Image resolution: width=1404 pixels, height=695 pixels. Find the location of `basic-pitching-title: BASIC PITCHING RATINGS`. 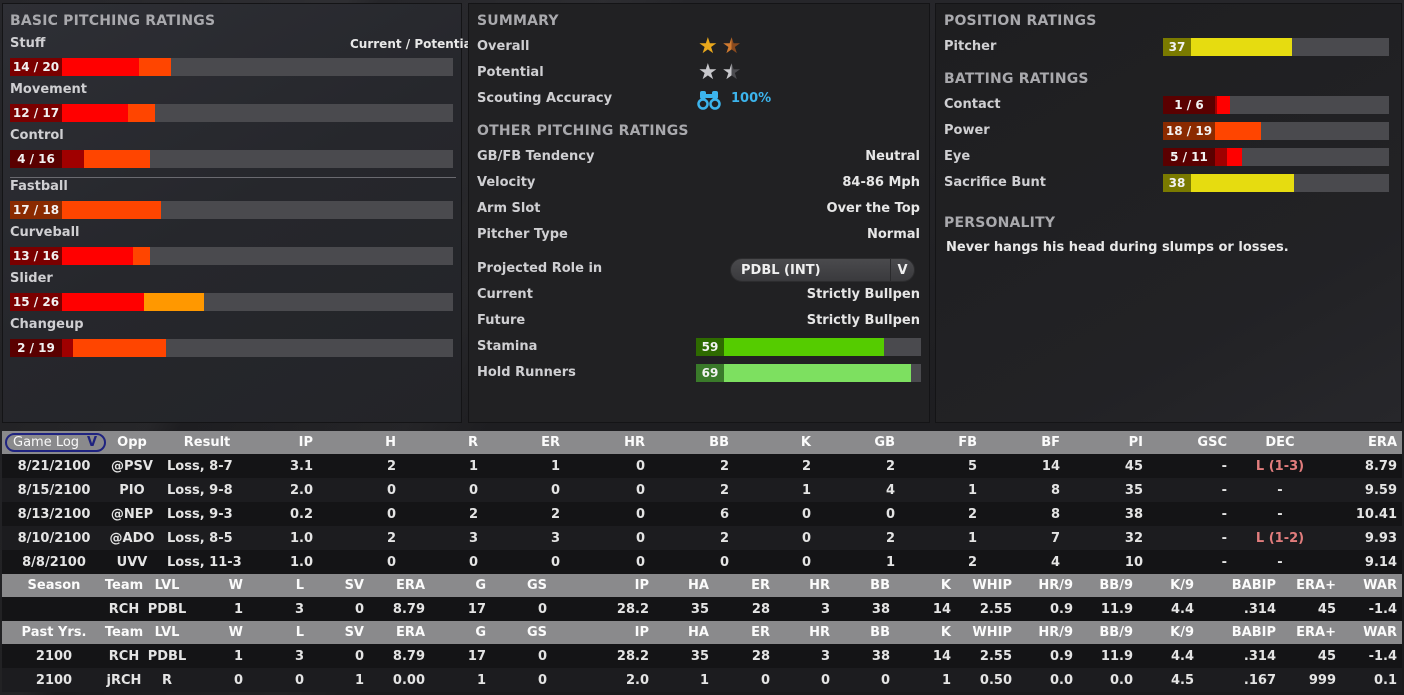

basic-pitching-title: BASIC PITCHING RATINGS is located at coordinates (113, 21).